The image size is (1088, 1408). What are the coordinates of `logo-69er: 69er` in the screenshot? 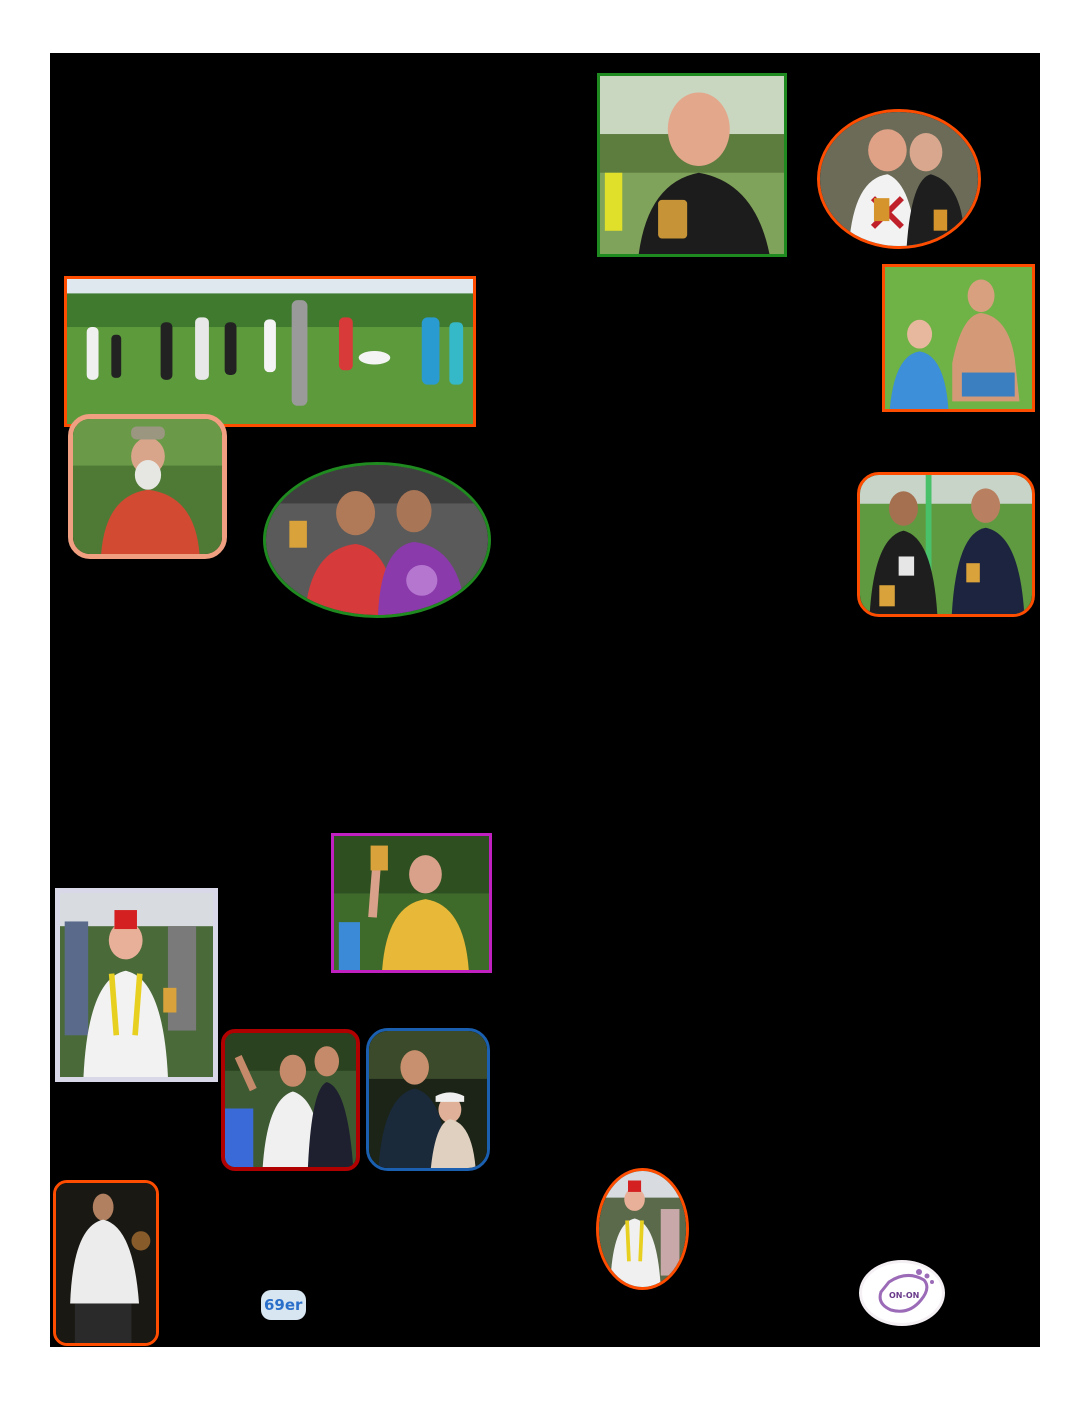 It's located at (283, 1305).